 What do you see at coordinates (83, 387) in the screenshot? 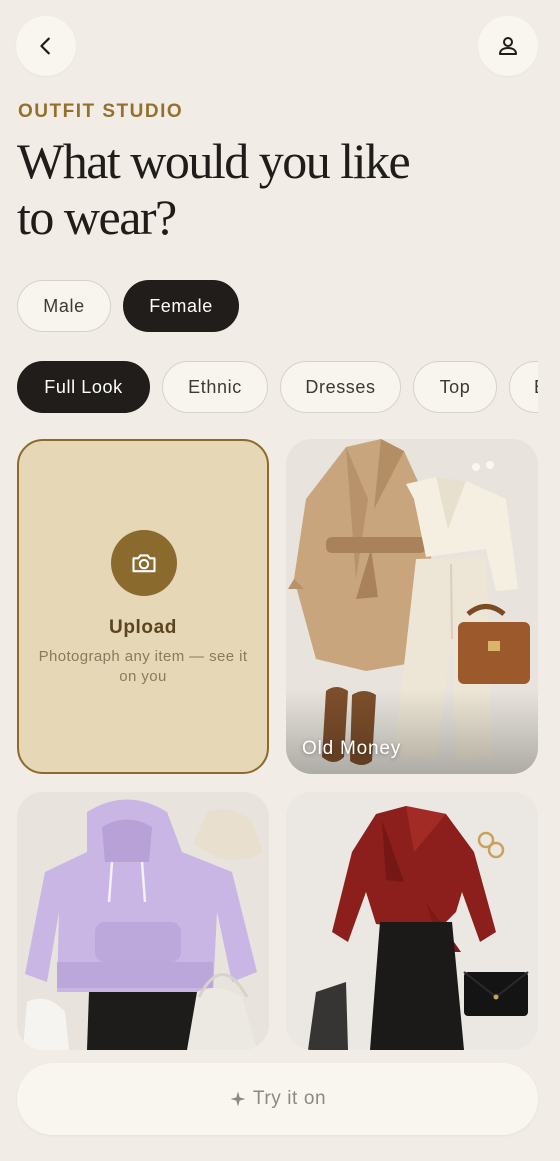
I see `filter-full-look: Full Look` at bounding box center [83, 387].